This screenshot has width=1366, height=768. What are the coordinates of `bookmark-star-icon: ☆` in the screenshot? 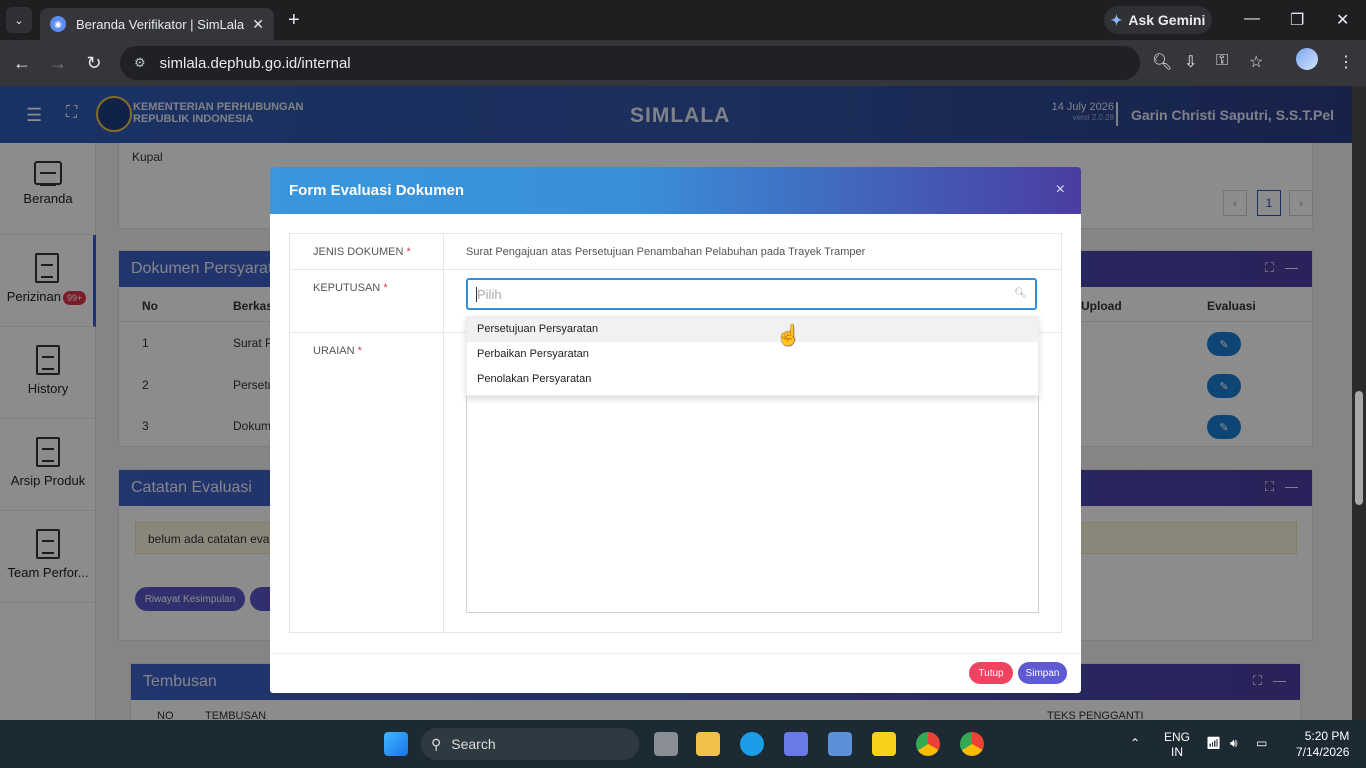 It's located at (1256, 62).